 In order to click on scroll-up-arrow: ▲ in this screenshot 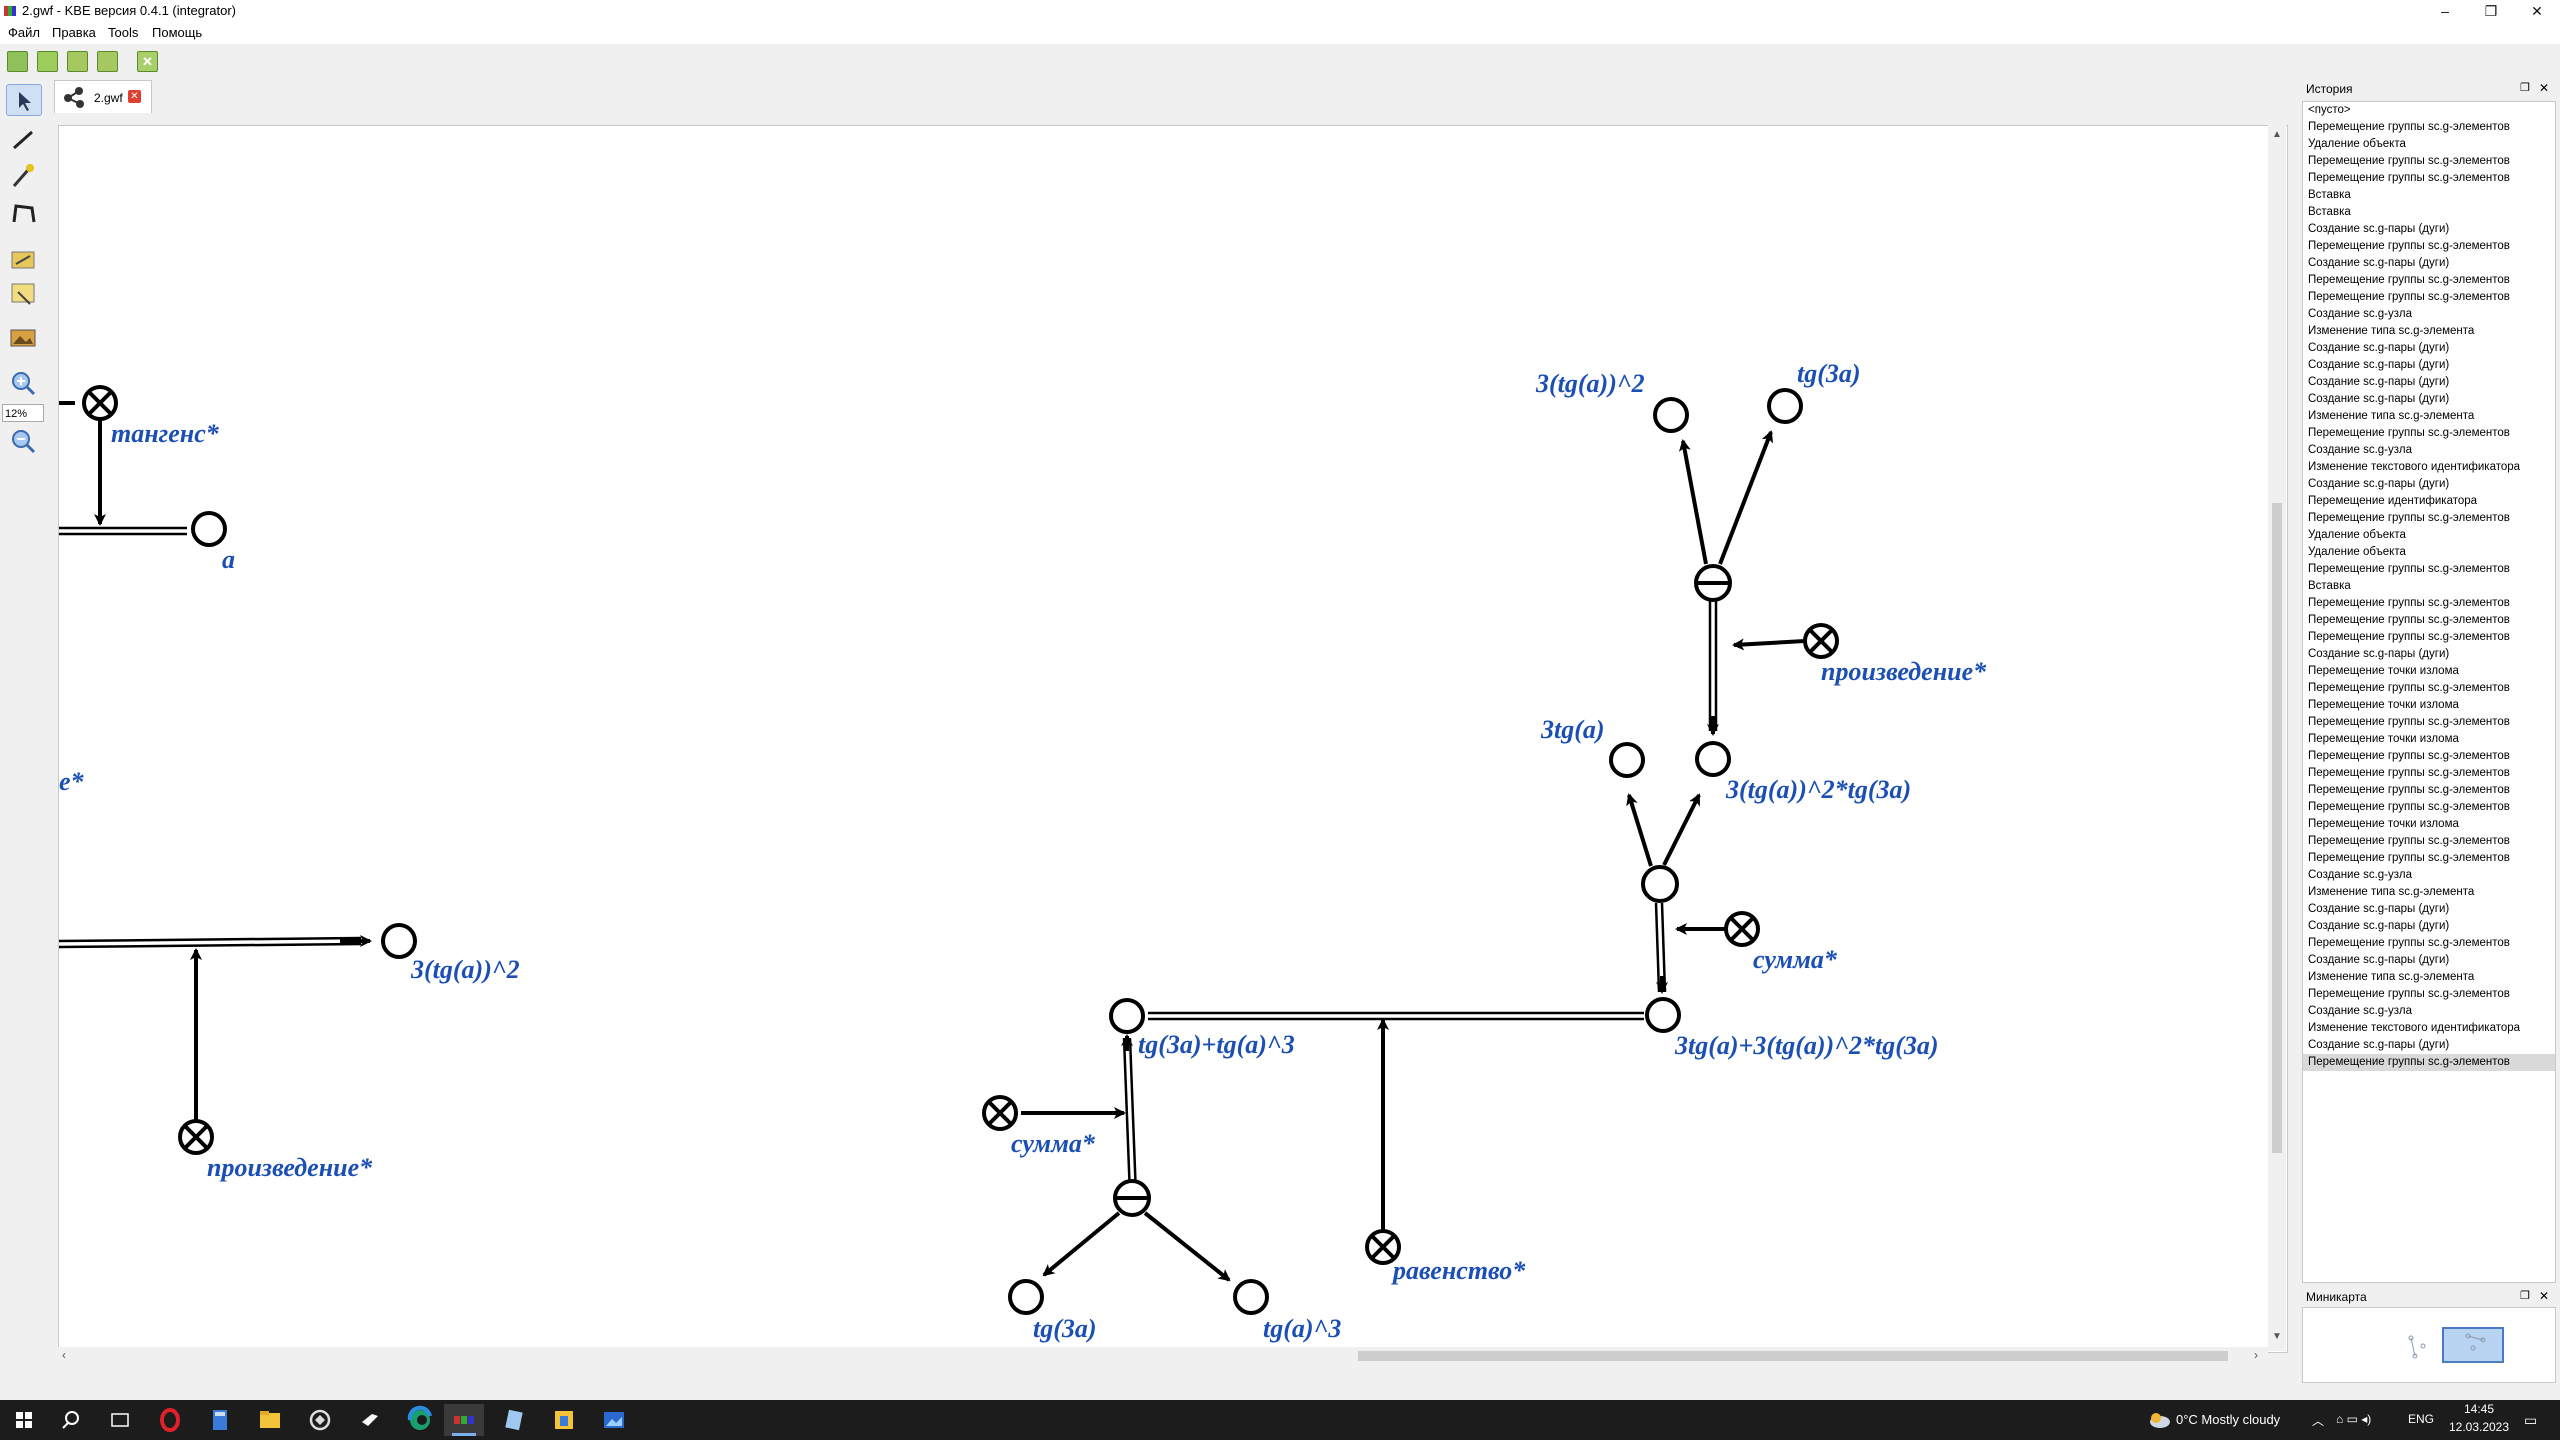, I will do `click(2277, 134)`.